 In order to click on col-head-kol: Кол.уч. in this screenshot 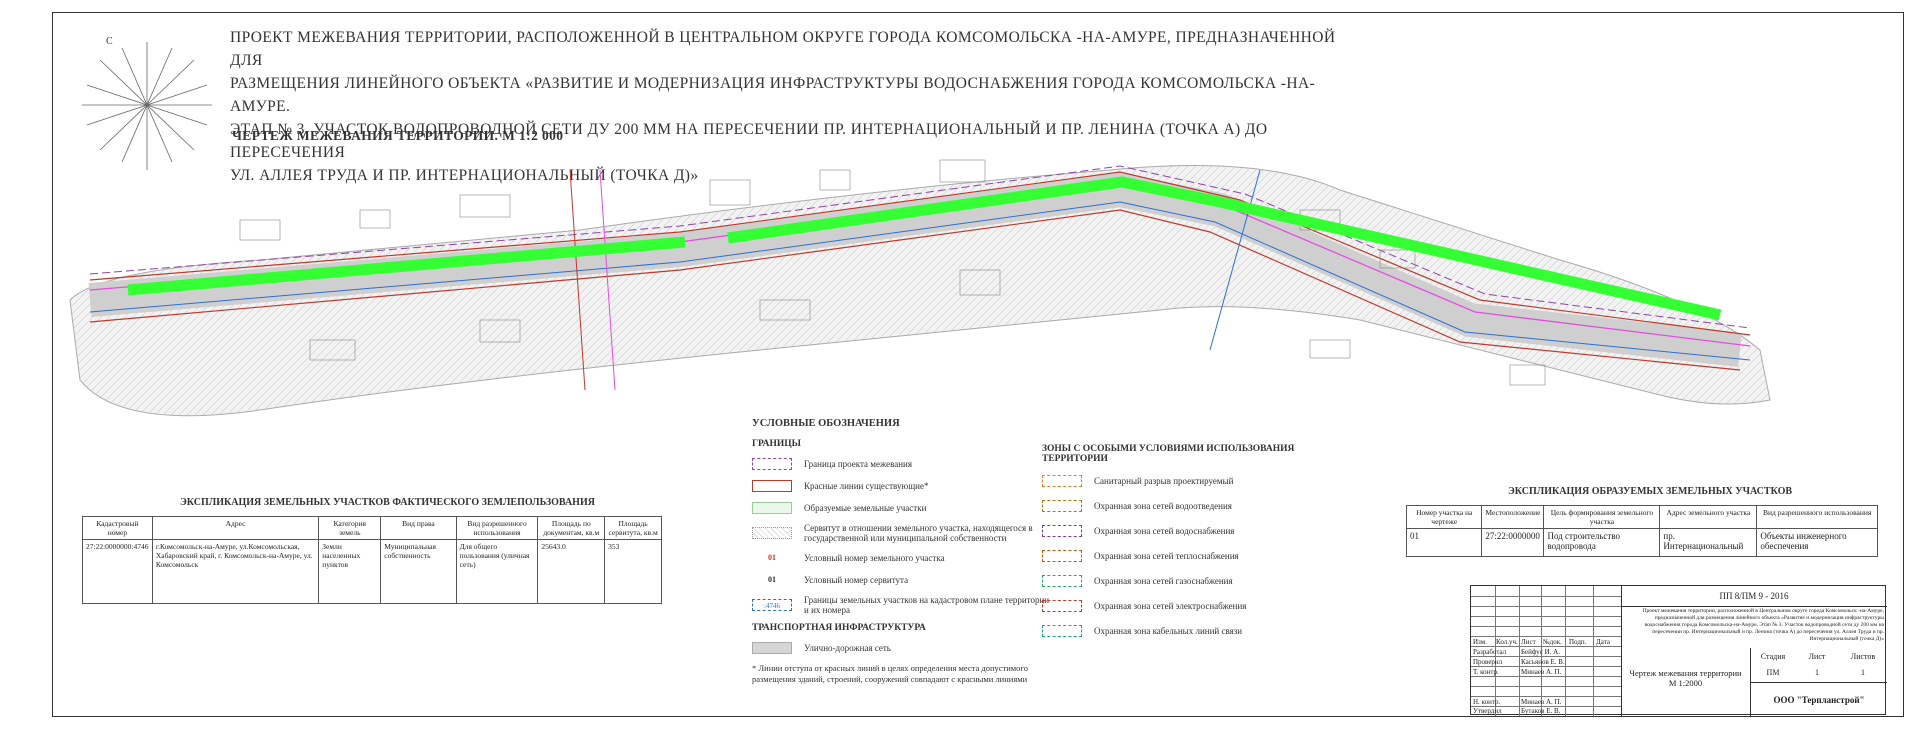, I will do `click(1507, 642)`.